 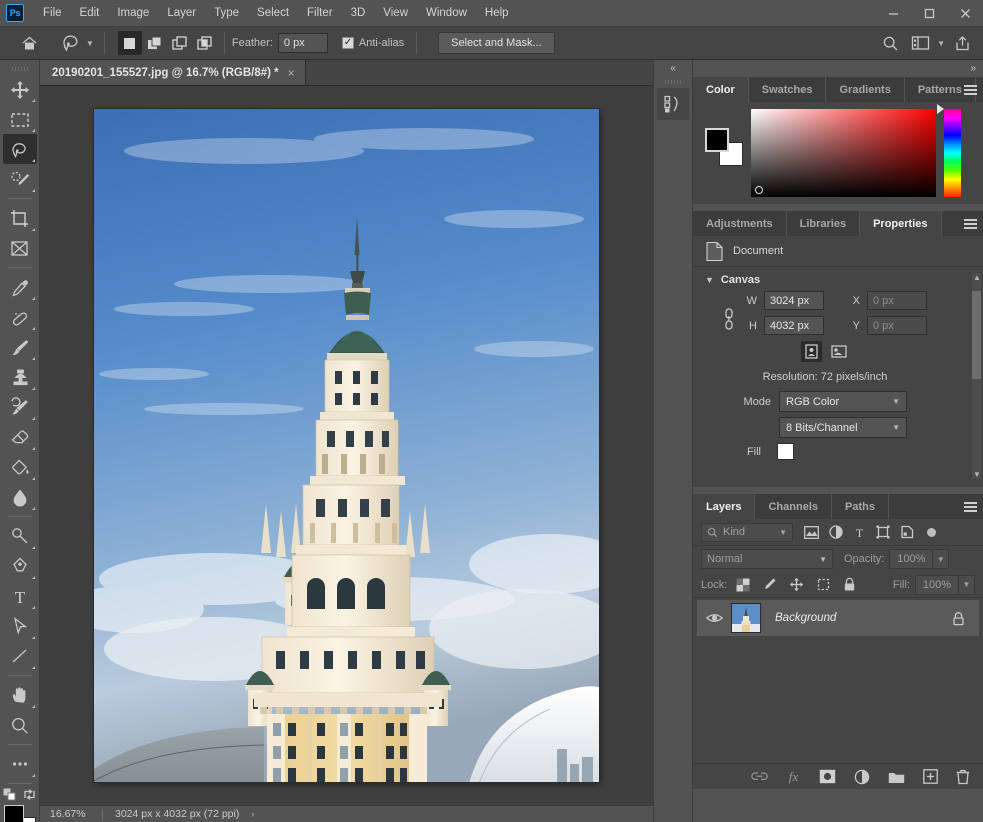 I want to click on scroll-down-icon: ▼, so click(x=977, y=474).